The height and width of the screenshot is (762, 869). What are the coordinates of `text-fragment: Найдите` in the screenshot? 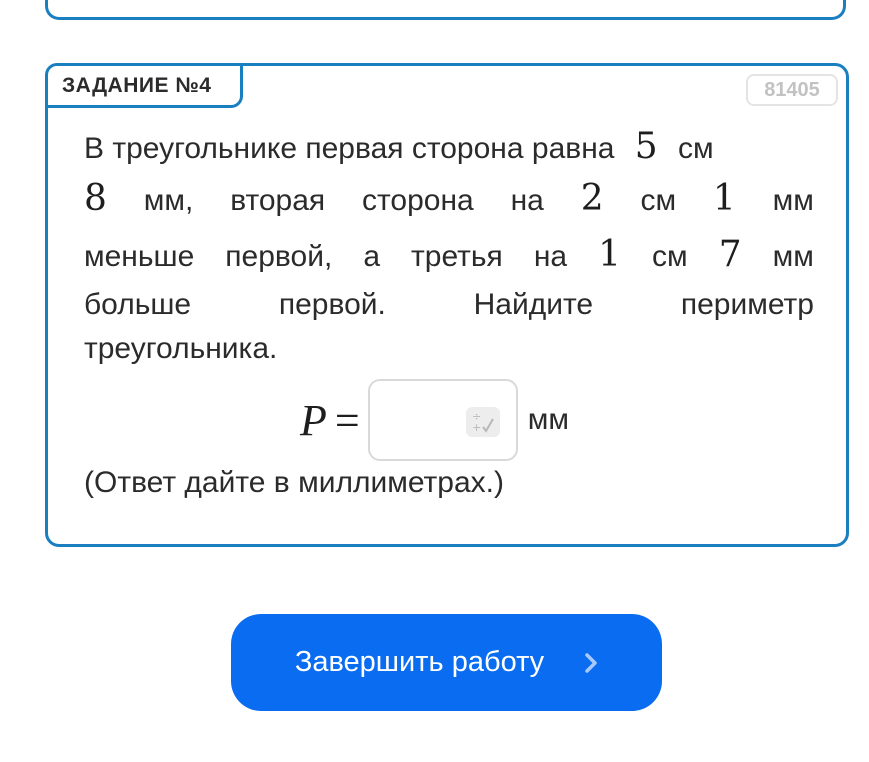 It's located at (533, 304).